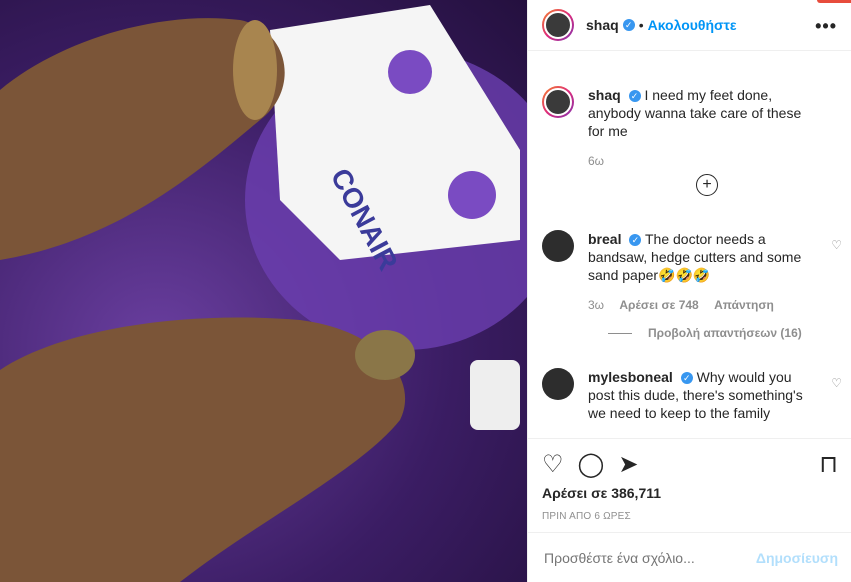 The height and width of the screenshot is (582, 851). I want to click on view-replies-button: Προβολή απαντήσεων (16), so click(705, 333).